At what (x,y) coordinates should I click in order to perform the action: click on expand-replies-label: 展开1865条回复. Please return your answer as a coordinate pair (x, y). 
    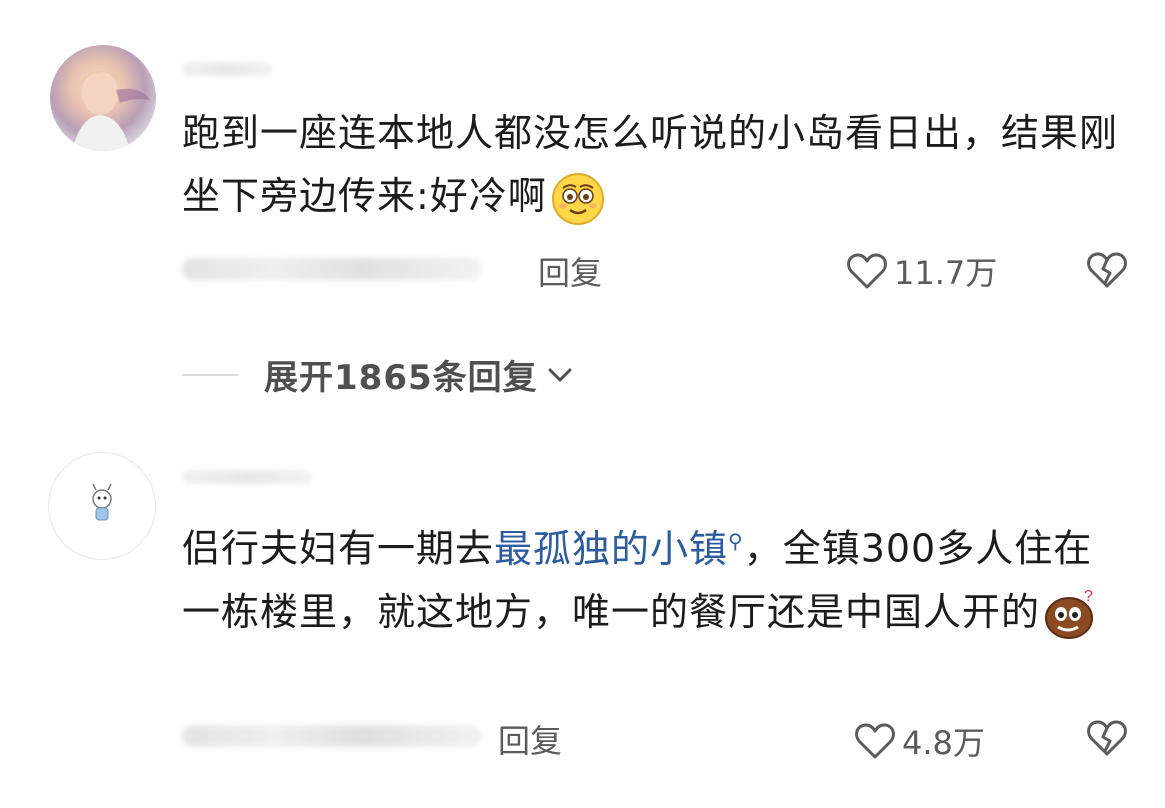
    Looking at the image, I should click on (401, 378).